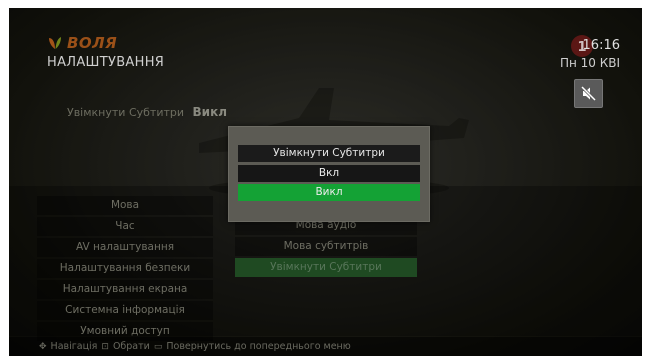 Image resolution: width=651 pixels, height=358 pixels. I want to click on footer-select-label: Обрати, so click(131, 346).